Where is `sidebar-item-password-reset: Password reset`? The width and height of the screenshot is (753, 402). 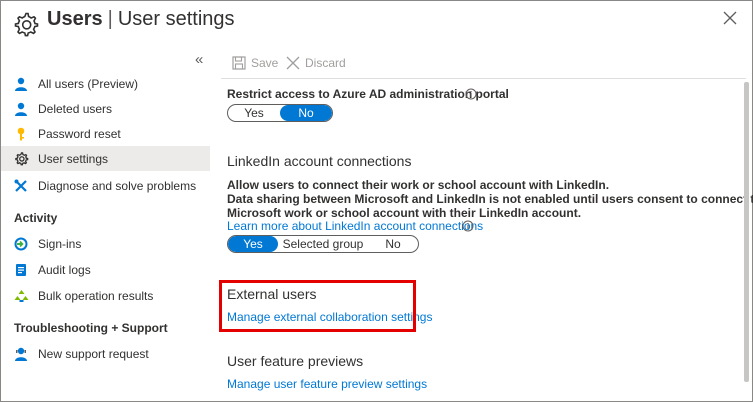
sidebar-item-password-reset: Password reset is located at coordinates (105, 133).